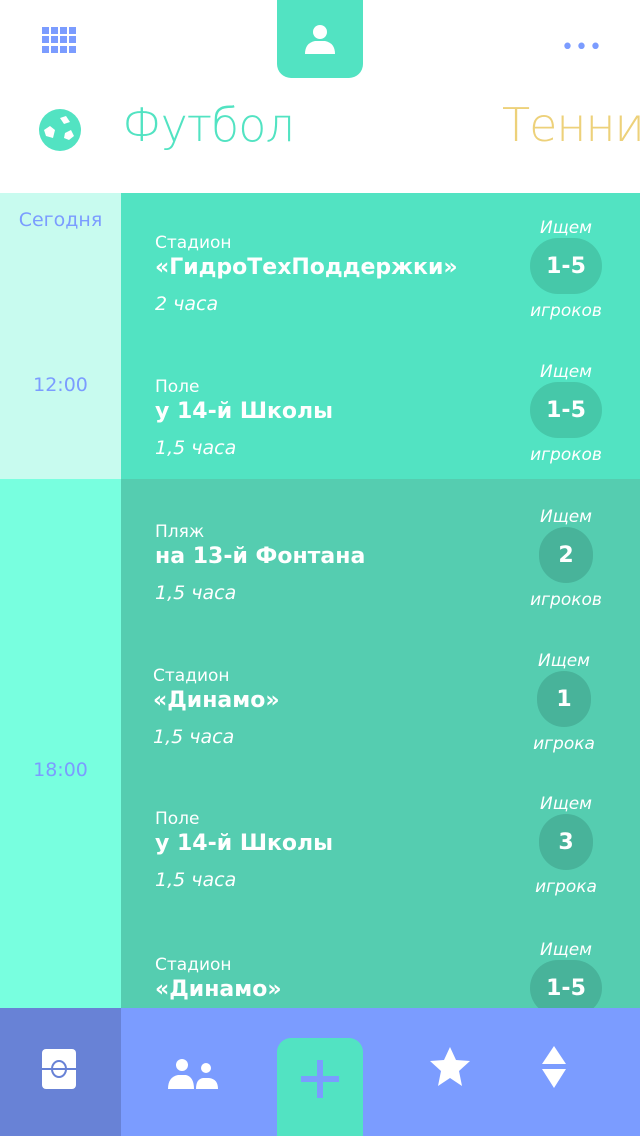  I want to click on sort-icon, so click(554, 1067).